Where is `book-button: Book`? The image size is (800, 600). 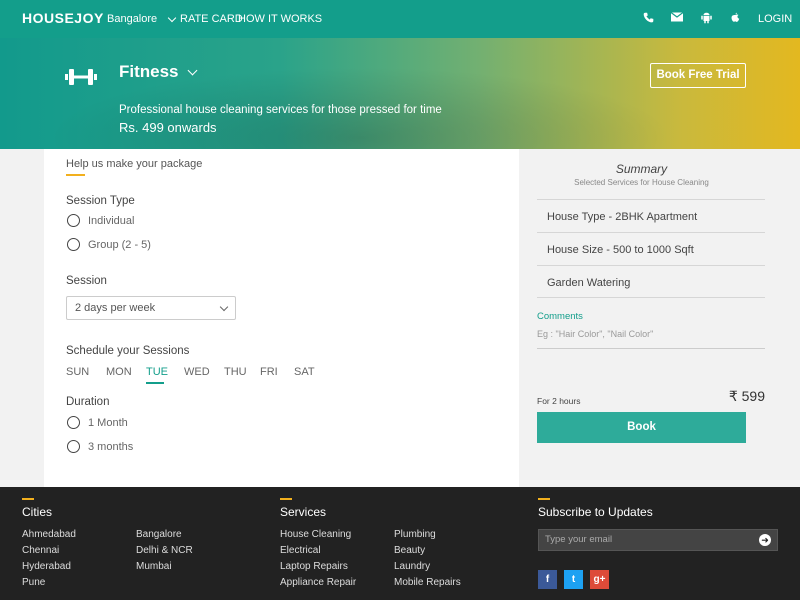
book-button: Book is located at coordinates (641, 427).